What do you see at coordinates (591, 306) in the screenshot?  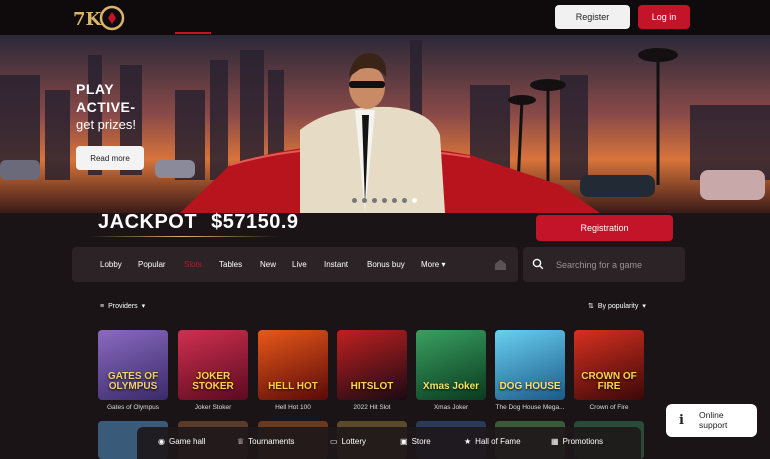 I see `sort-icon: ⇅` at bounding box center [591, 306].